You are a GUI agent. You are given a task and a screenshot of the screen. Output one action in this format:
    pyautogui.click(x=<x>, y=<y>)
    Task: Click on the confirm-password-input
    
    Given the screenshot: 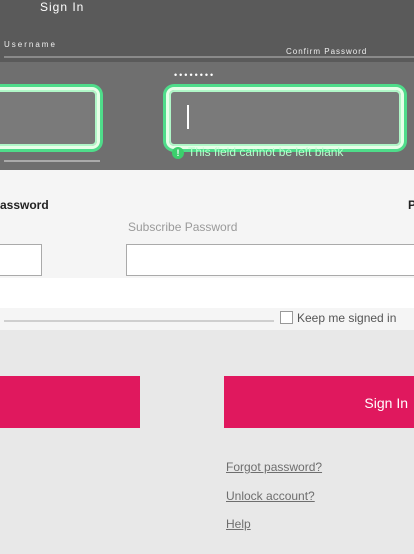 What is the action you would take?
    pyautogui.click(x=285, y=118)
    